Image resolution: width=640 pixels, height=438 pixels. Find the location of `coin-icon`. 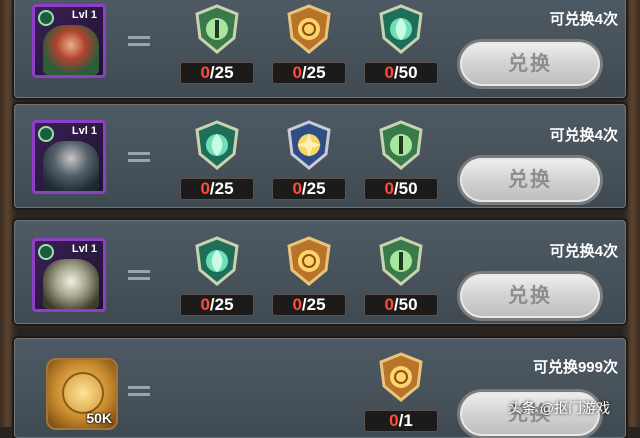

coin-icon is located at coordinates (83, 393).